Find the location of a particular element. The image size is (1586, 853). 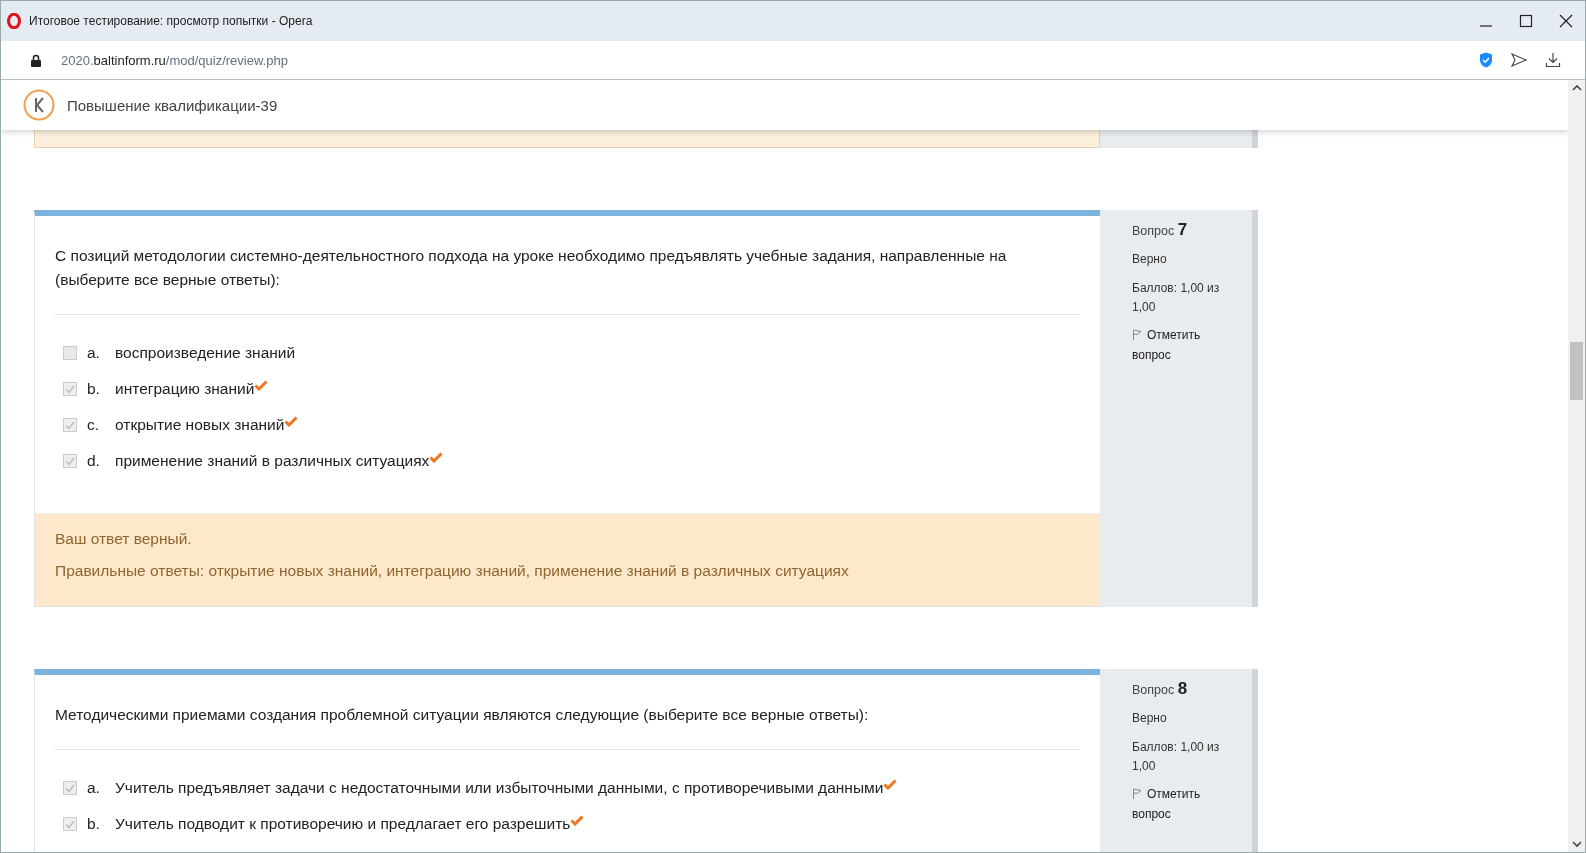

question-number: Вопрос 7 is located at coordinates (1160, 230).